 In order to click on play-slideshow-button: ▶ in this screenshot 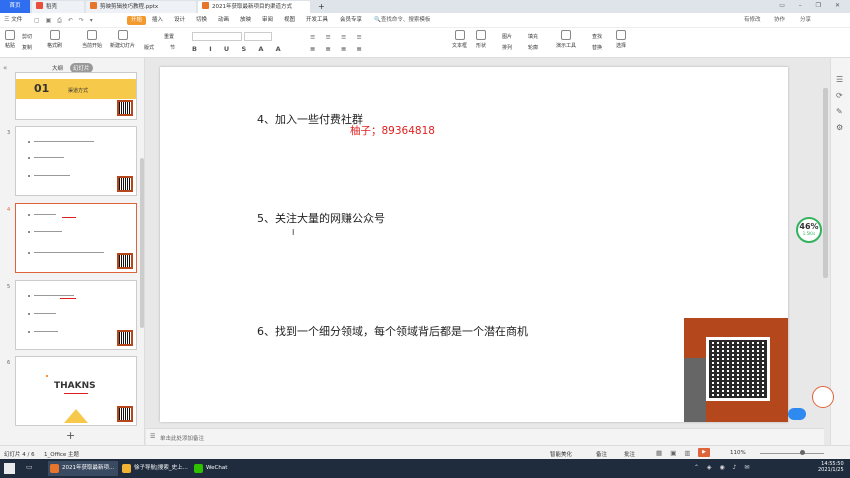, I will do `click(704, 452)`.